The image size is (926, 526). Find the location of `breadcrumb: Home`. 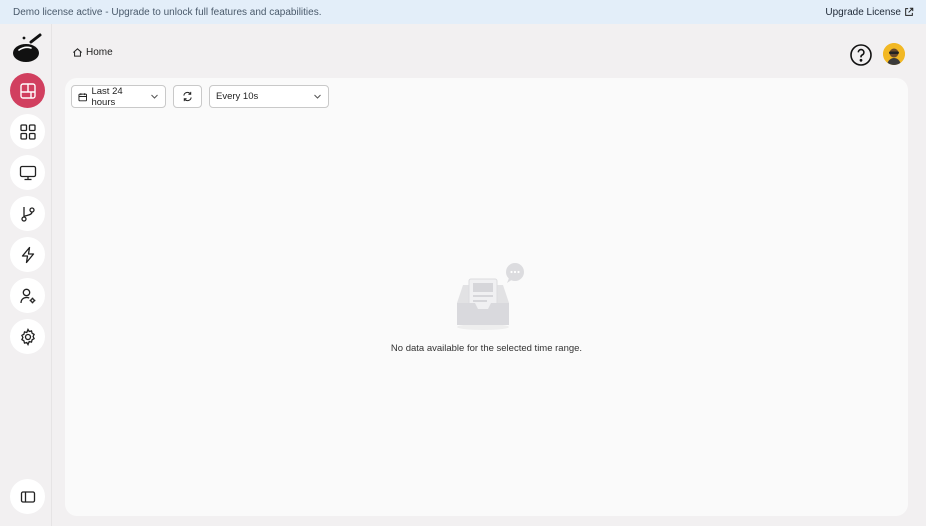

breadcrumb: Home is located at coordinates (92, 52).